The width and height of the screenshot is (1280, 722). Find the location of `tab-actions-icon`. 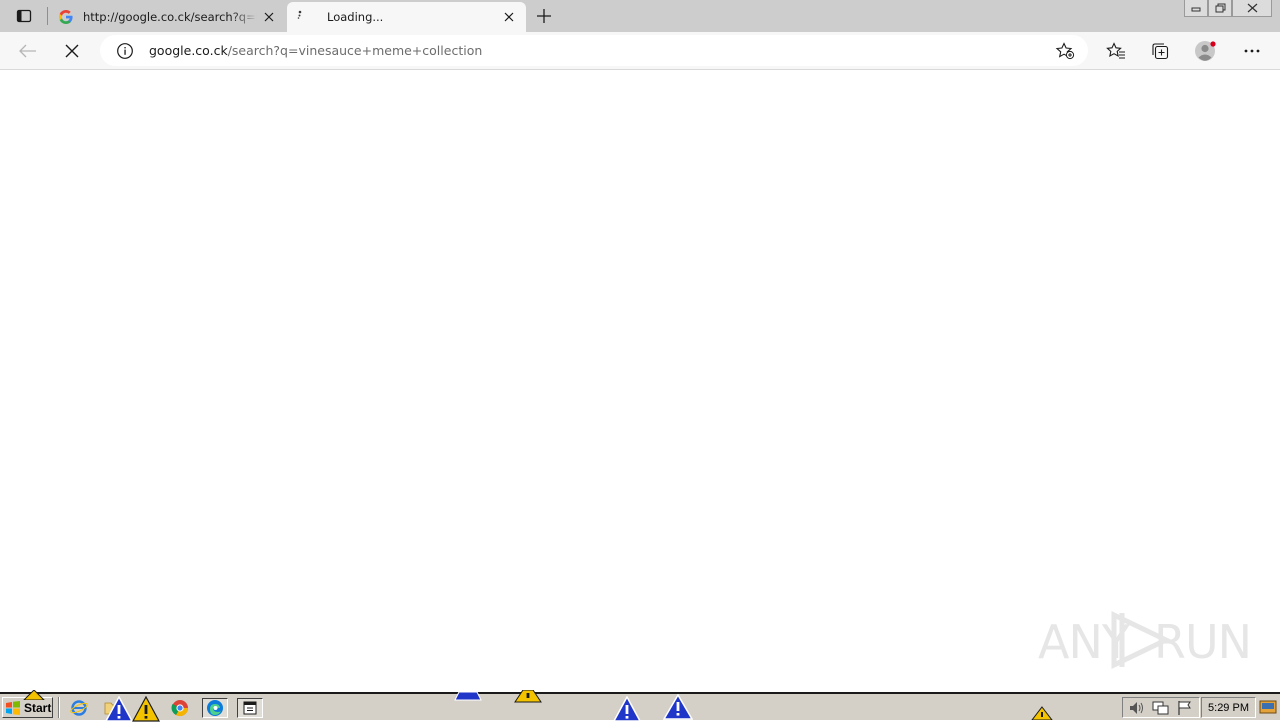

tab-actions-icon is located at coordinates (24, 16).